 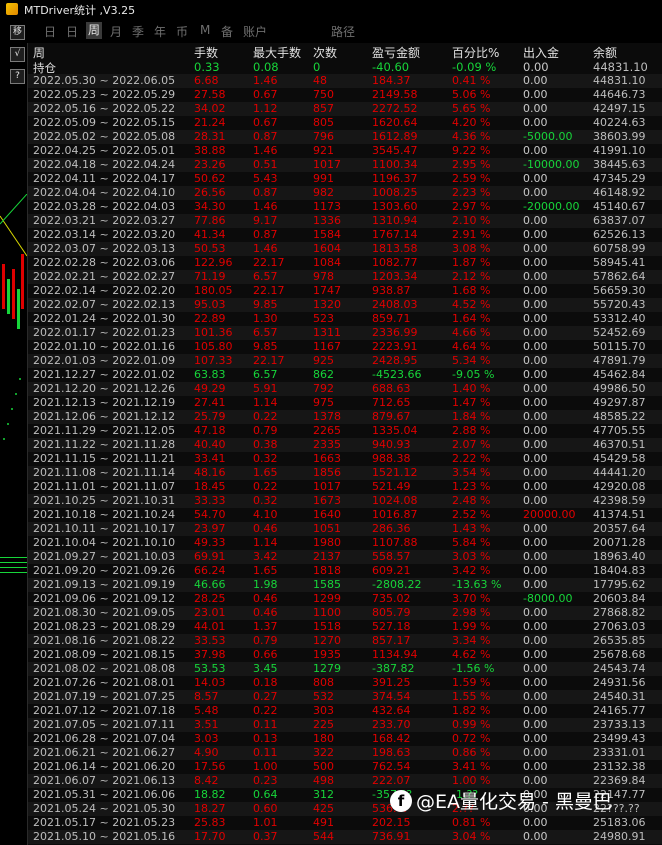 What do you see at coordinates (17, 54) in the screenshot?
I see `check-button: √` at bounding box center [17, 54].